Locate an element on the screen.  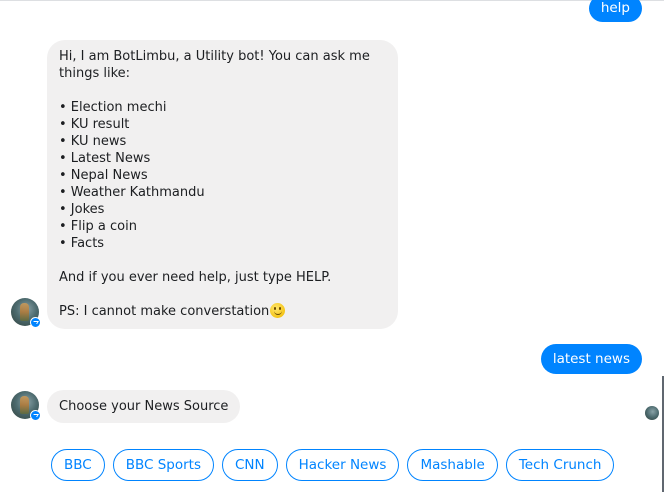
quick-reply-bbc: BBC is located at coordinates (78, 465).